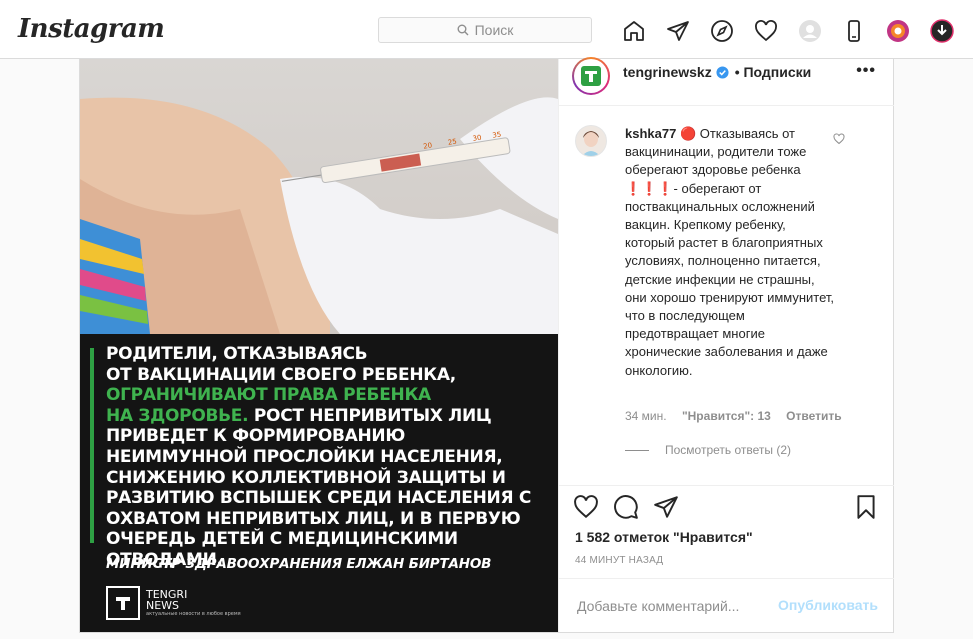  I want to click on quote-line-rest: Рост непривитых лиц, so click(370, 415).